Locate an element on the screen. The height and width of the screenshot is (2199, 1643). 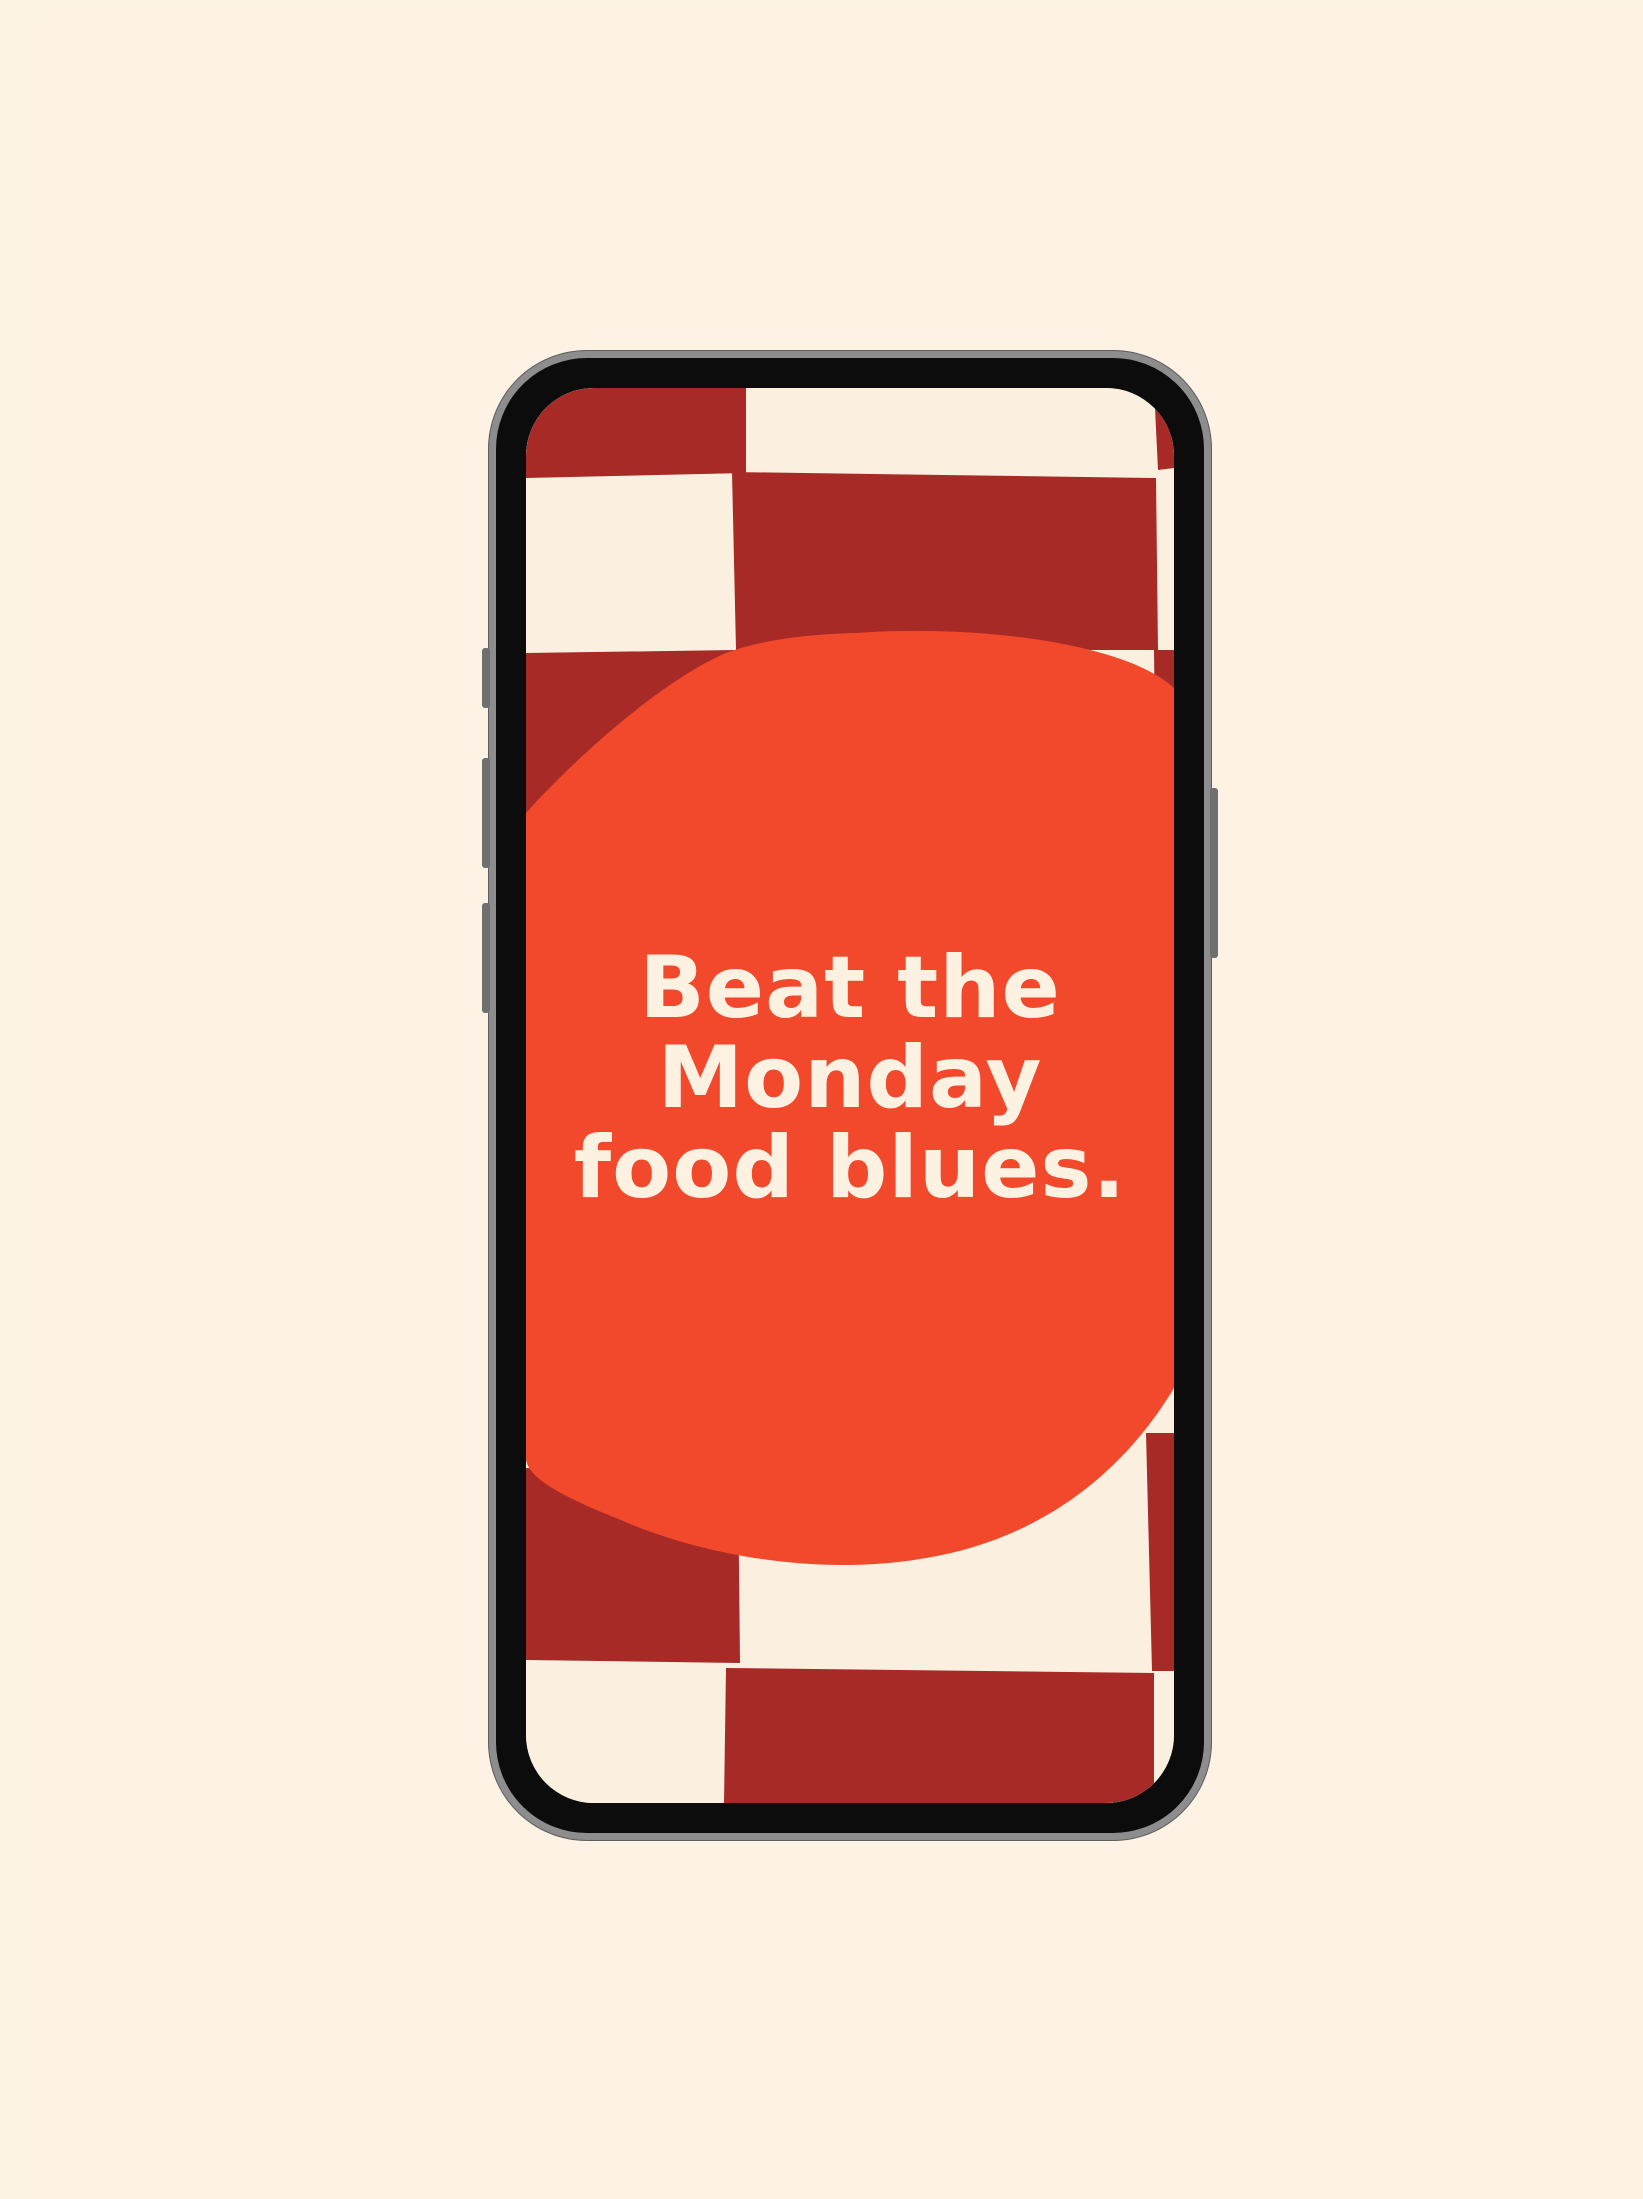
headline-line-3: food blues. is located at coordinates (850, 1168).